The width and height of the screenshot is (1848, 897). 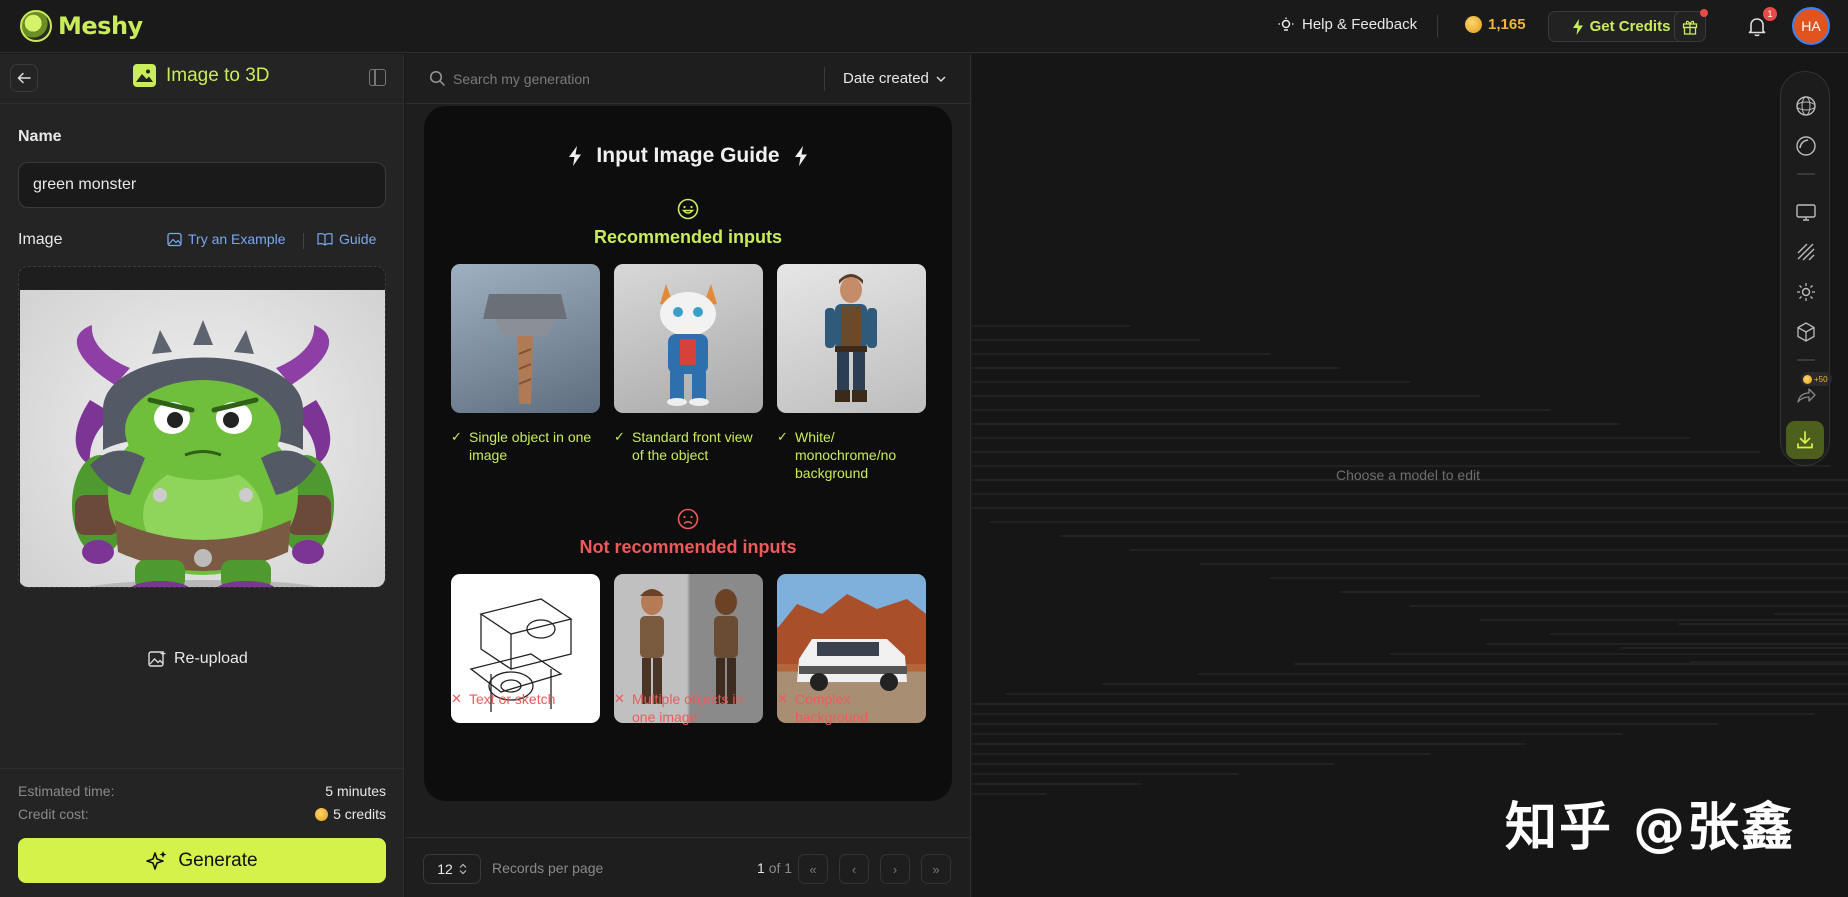 What do you see at coordinates (24, 78) in the screenshot?
I see `back-button` at bounding box center [24, 78].